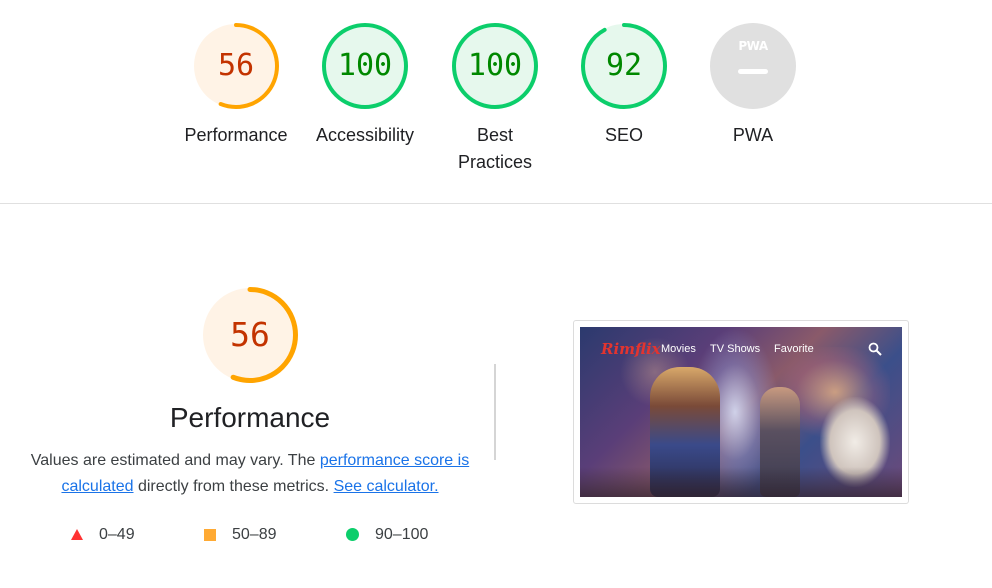  I want to click on gauge-accessibility: 100 Accessibility, so click(365, 85).